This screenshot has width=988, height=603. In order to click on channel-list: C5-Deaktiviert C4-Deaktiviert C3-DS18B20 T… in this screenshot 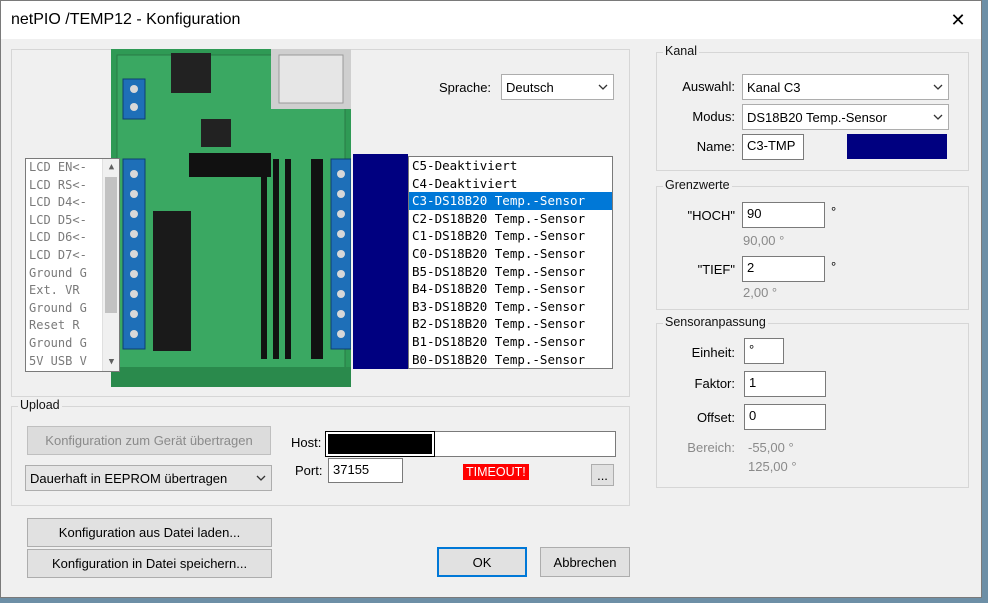, I will do `click(510, 262)`.